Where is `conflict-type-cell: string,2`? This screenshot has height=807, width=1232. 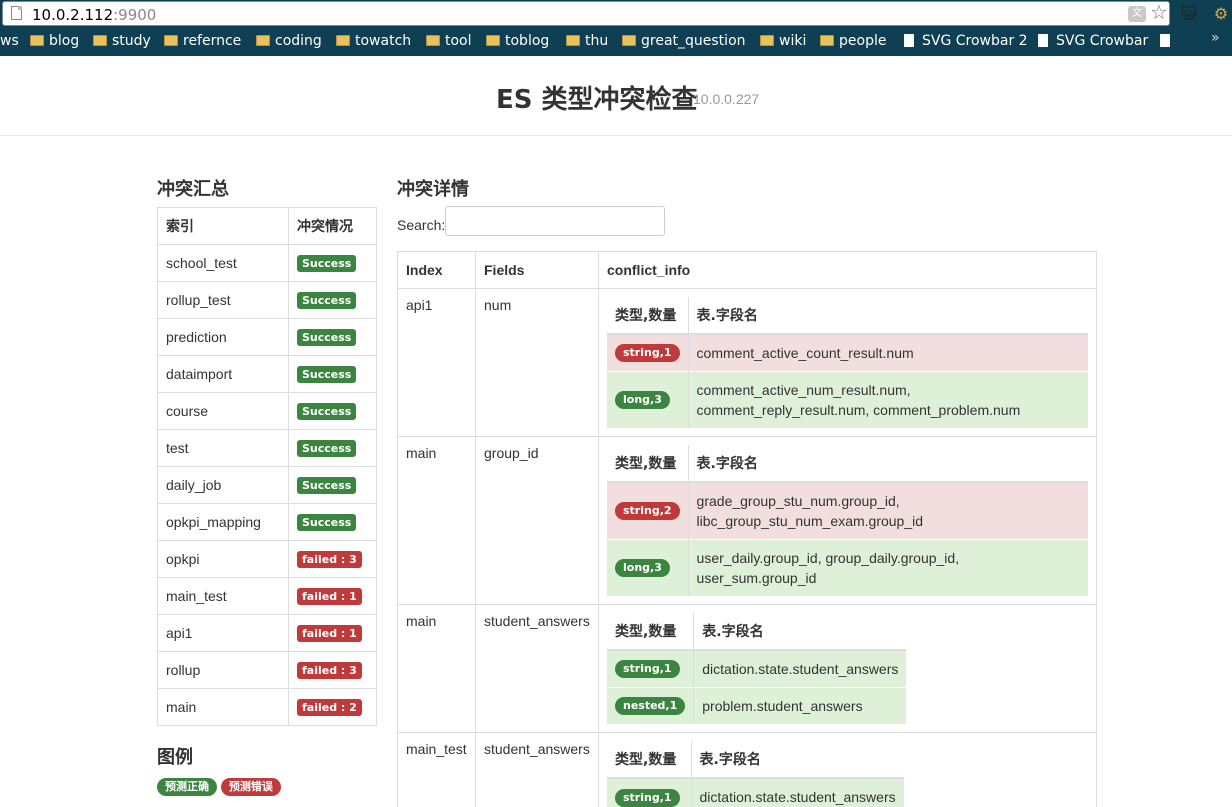
conflict-type-cell: string,2 is located at coordinates (648, 510).